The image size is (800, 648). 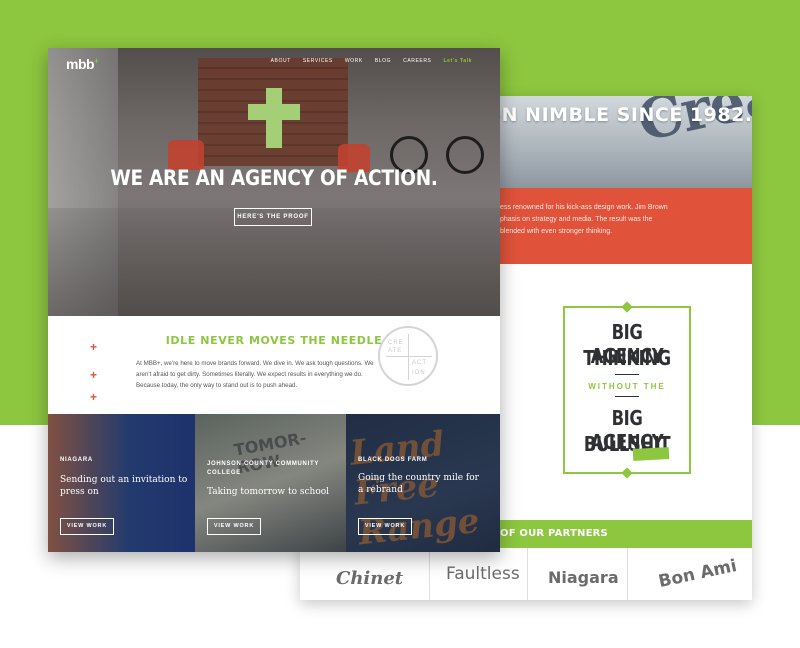 I want to click on tile-client: NIAGARA, so click(x=76, y=460).